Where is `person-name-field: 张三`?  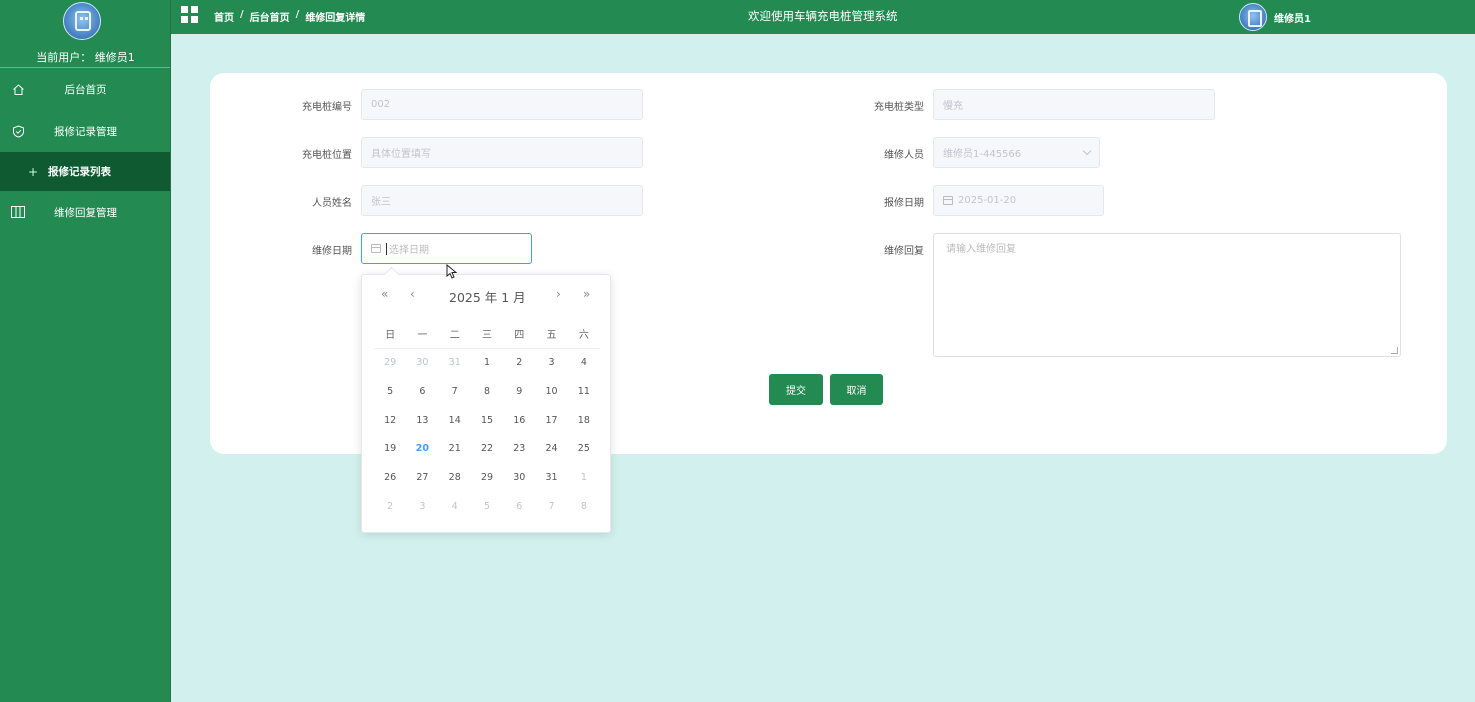
person-name-field: 张三 is located at coordinates (502, 200).